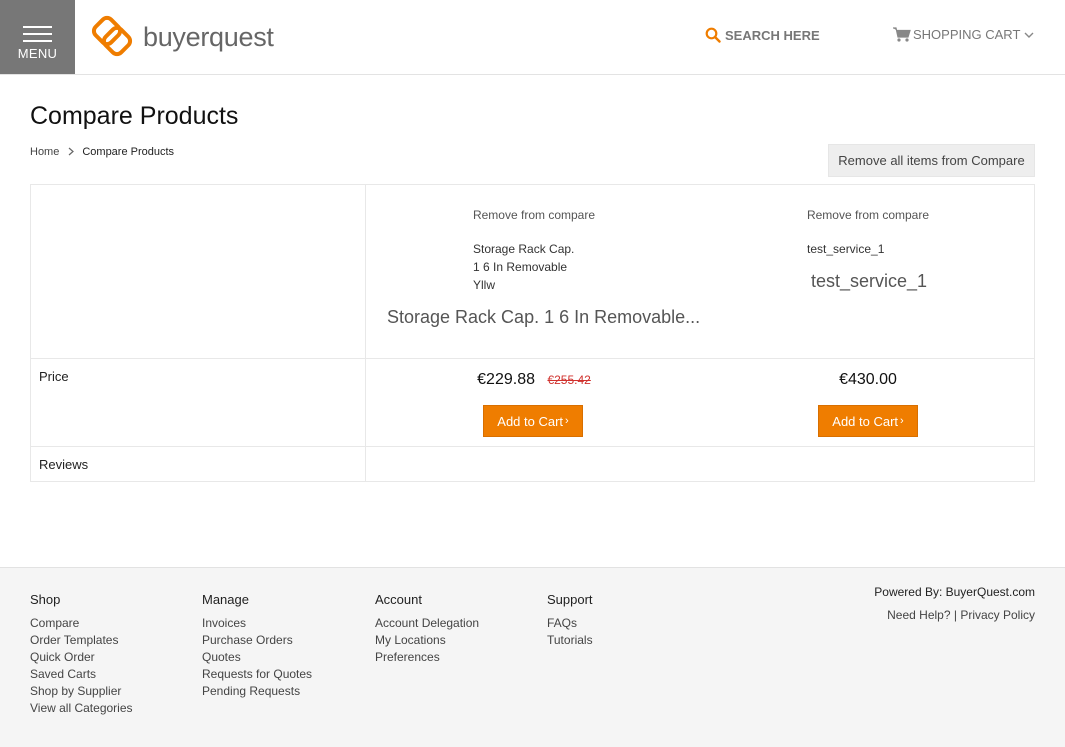 This screenshot has width=1065, height=747. What do you see at coordinates (71, 152) in the screenshot?
I see `chevron-right-icon` at bounding box center [71, 152].